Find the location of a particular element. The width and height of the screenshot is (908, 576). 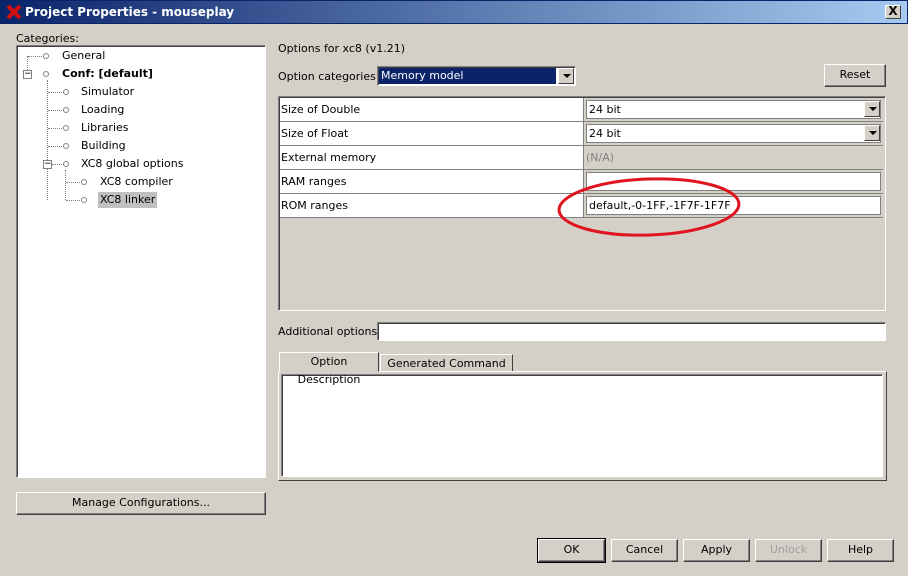

tab-panel is located at coordinates (582, 426).